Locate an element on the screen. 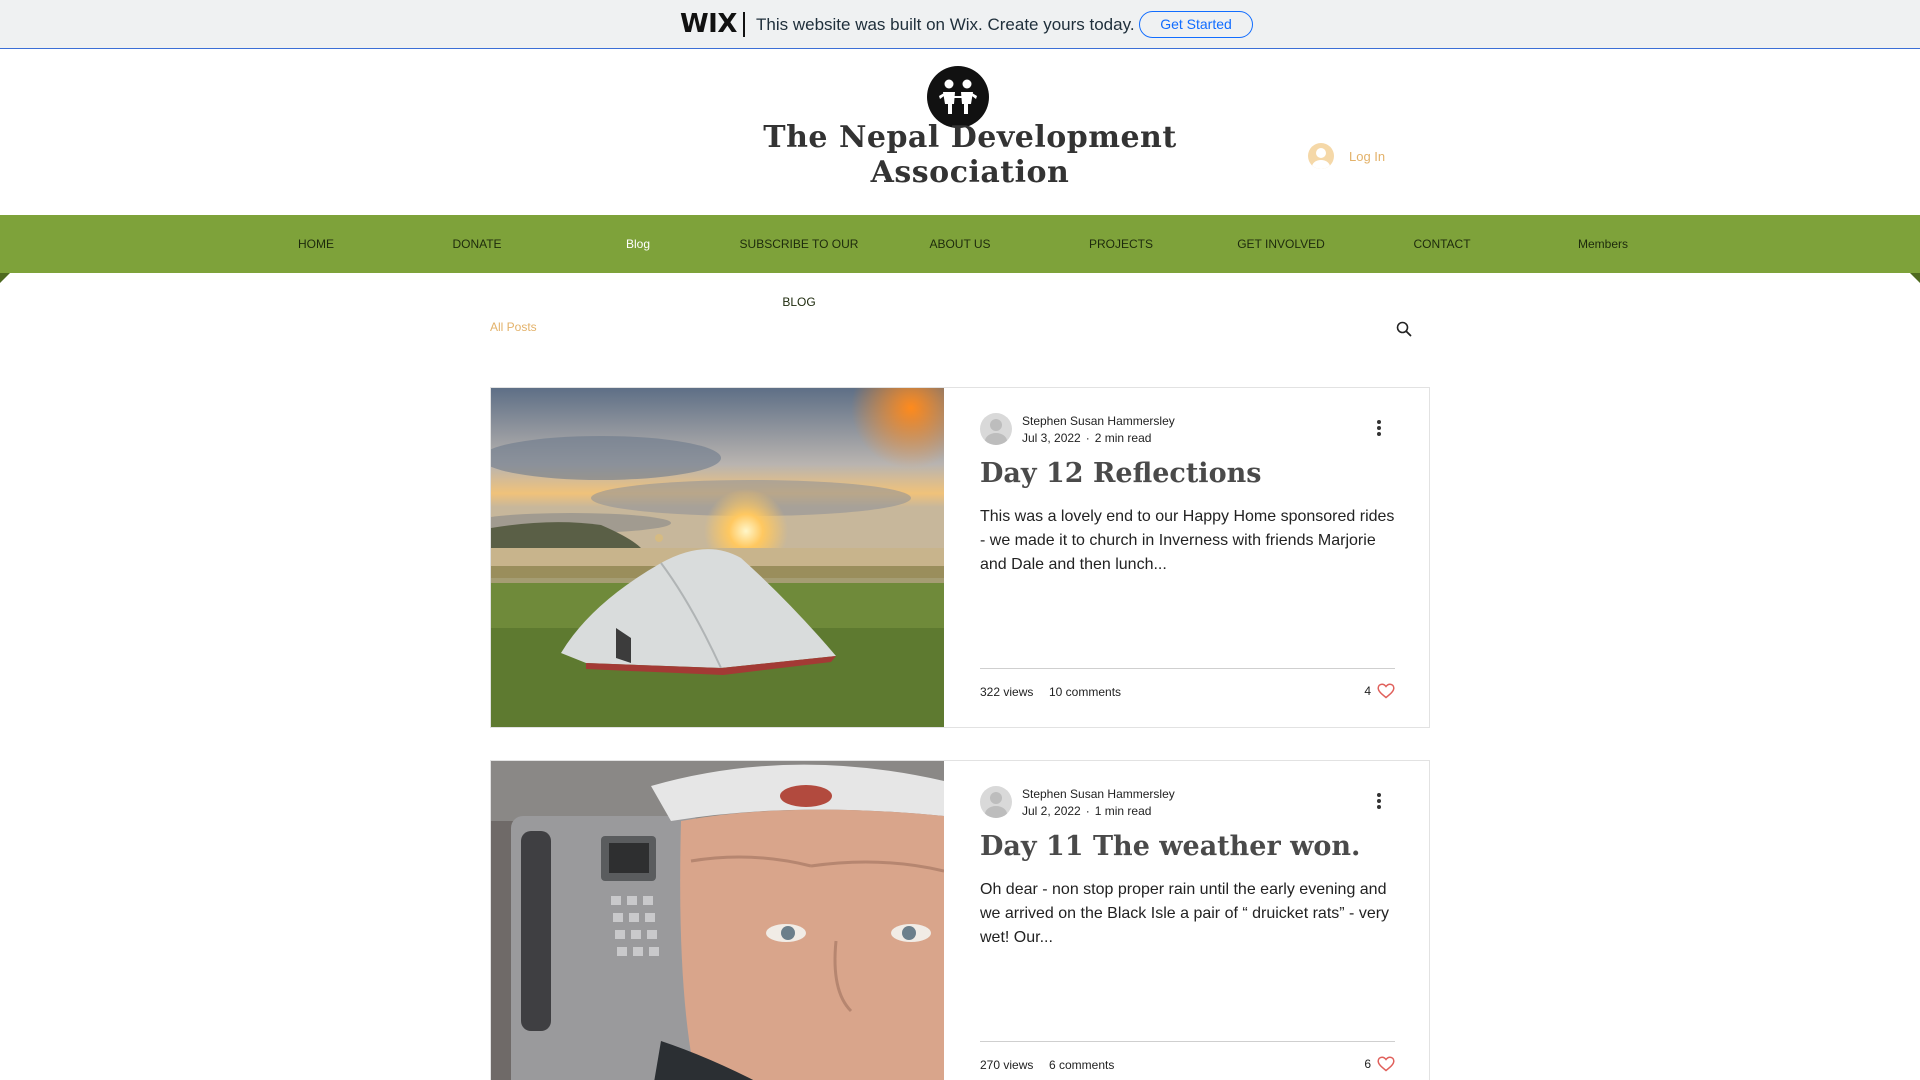 The image size is (1920, 1080). comments-count: 10 comments is located at coordinates (1085, 692).